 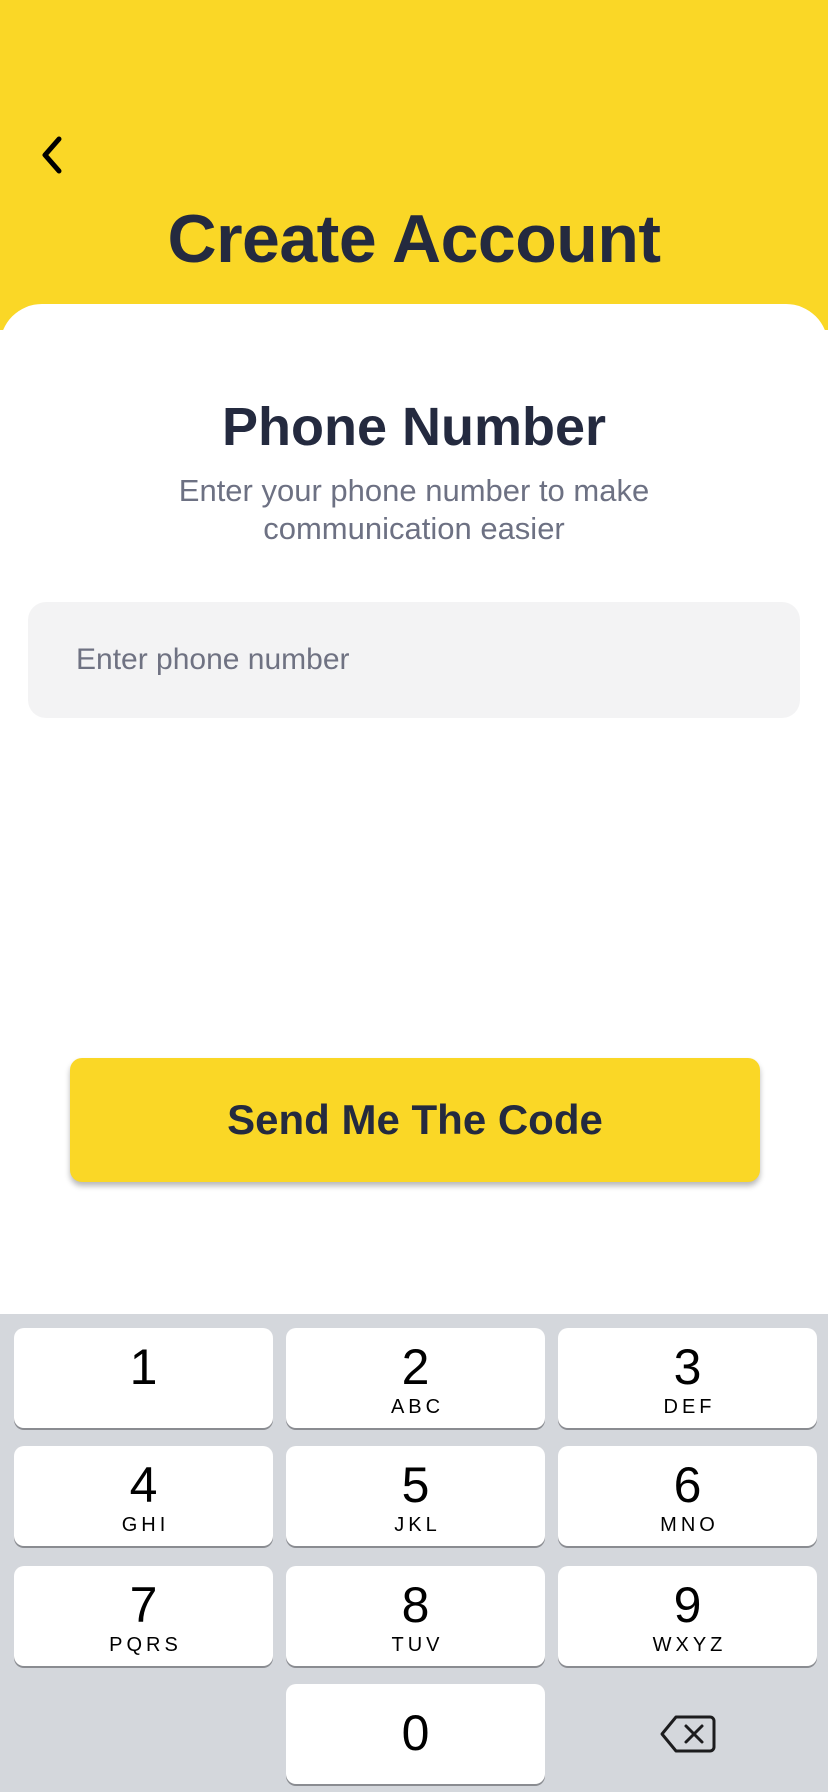 I want to click on key-digit: 7, so click(x=143, y=1605).